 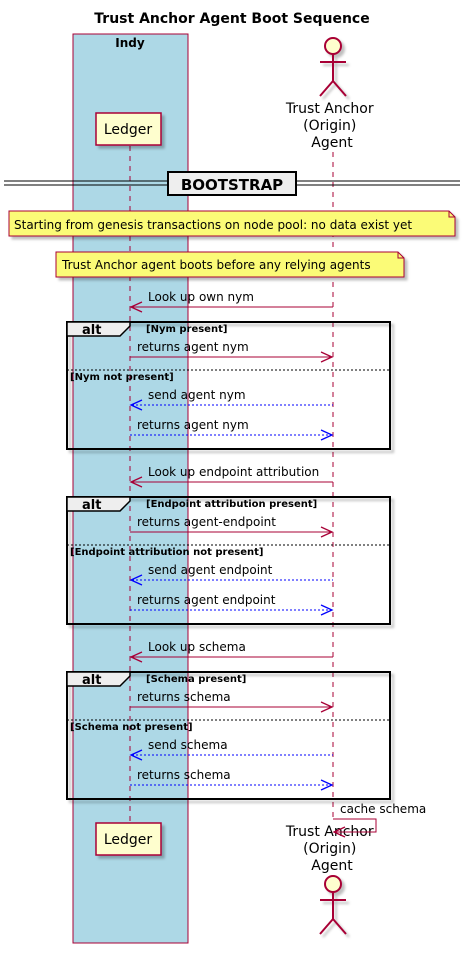 What do you see at coordinates (206, 522) in the screenshot?
I see `message-label-5: returns agent-endpoint` at bounding box center [206, 522].